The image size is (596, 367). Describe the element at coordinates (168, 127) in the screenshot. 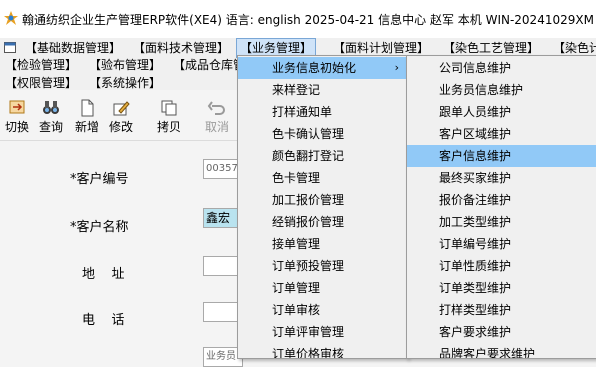

I see `copy-label: 拷贝` at that location.